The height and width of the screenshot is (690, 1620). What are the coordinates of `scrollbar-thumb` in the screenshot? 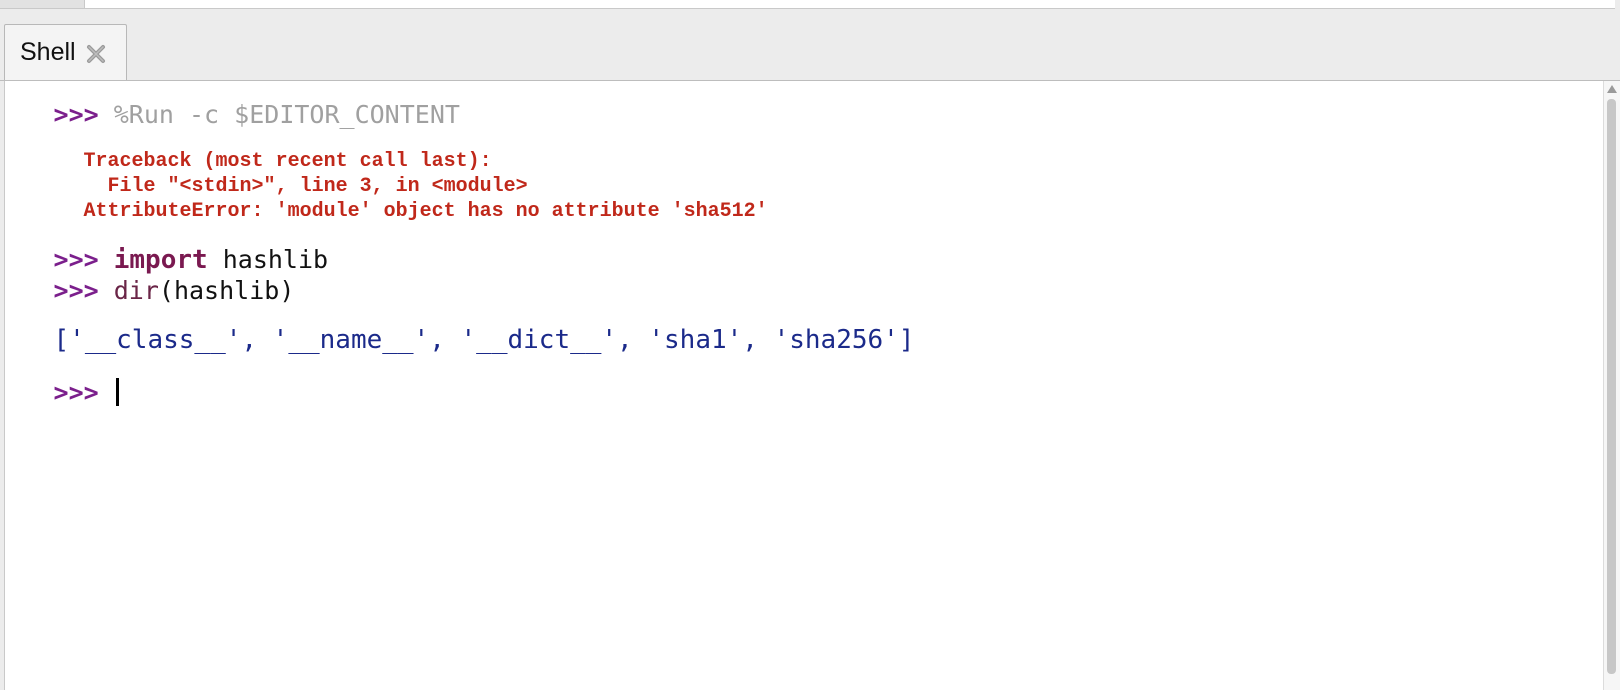 It's located at (1611, 386).